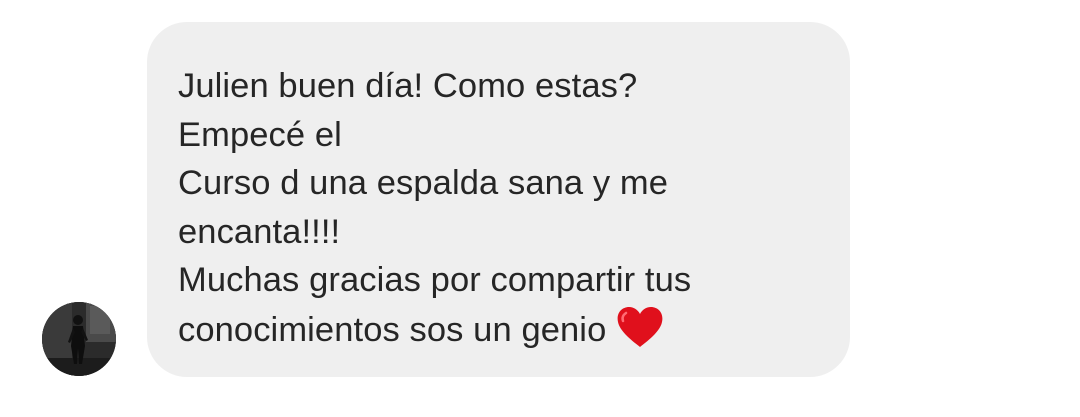  I want to click on sender-avatar, so click(79, 339).